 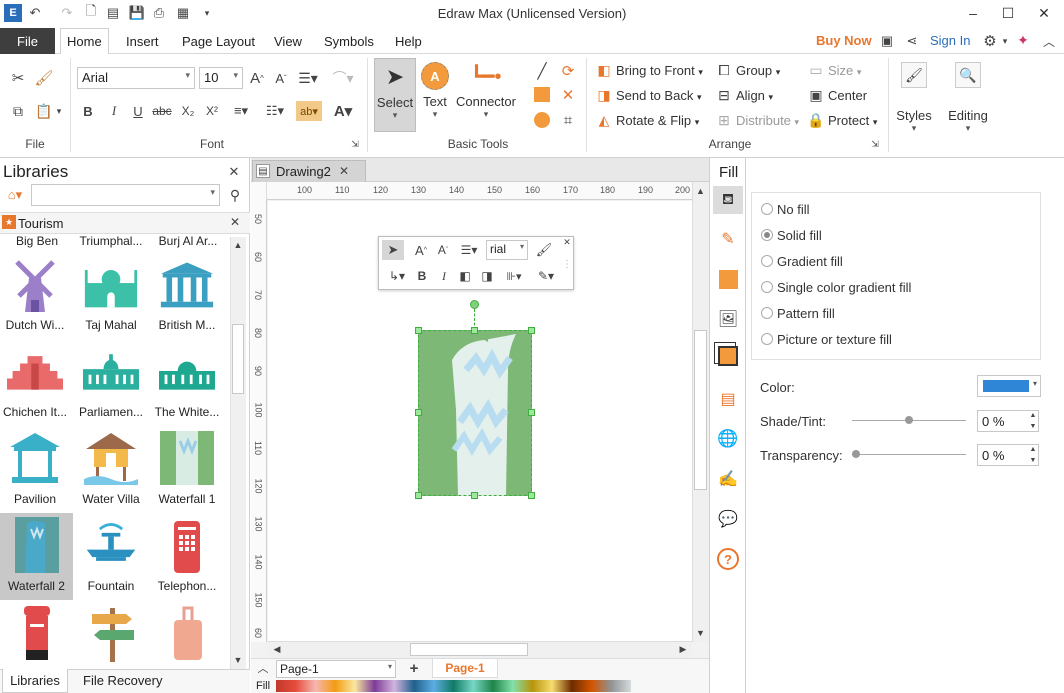 I want to click on distribute-button: Distribute ▾, so click(x=767, y=120).